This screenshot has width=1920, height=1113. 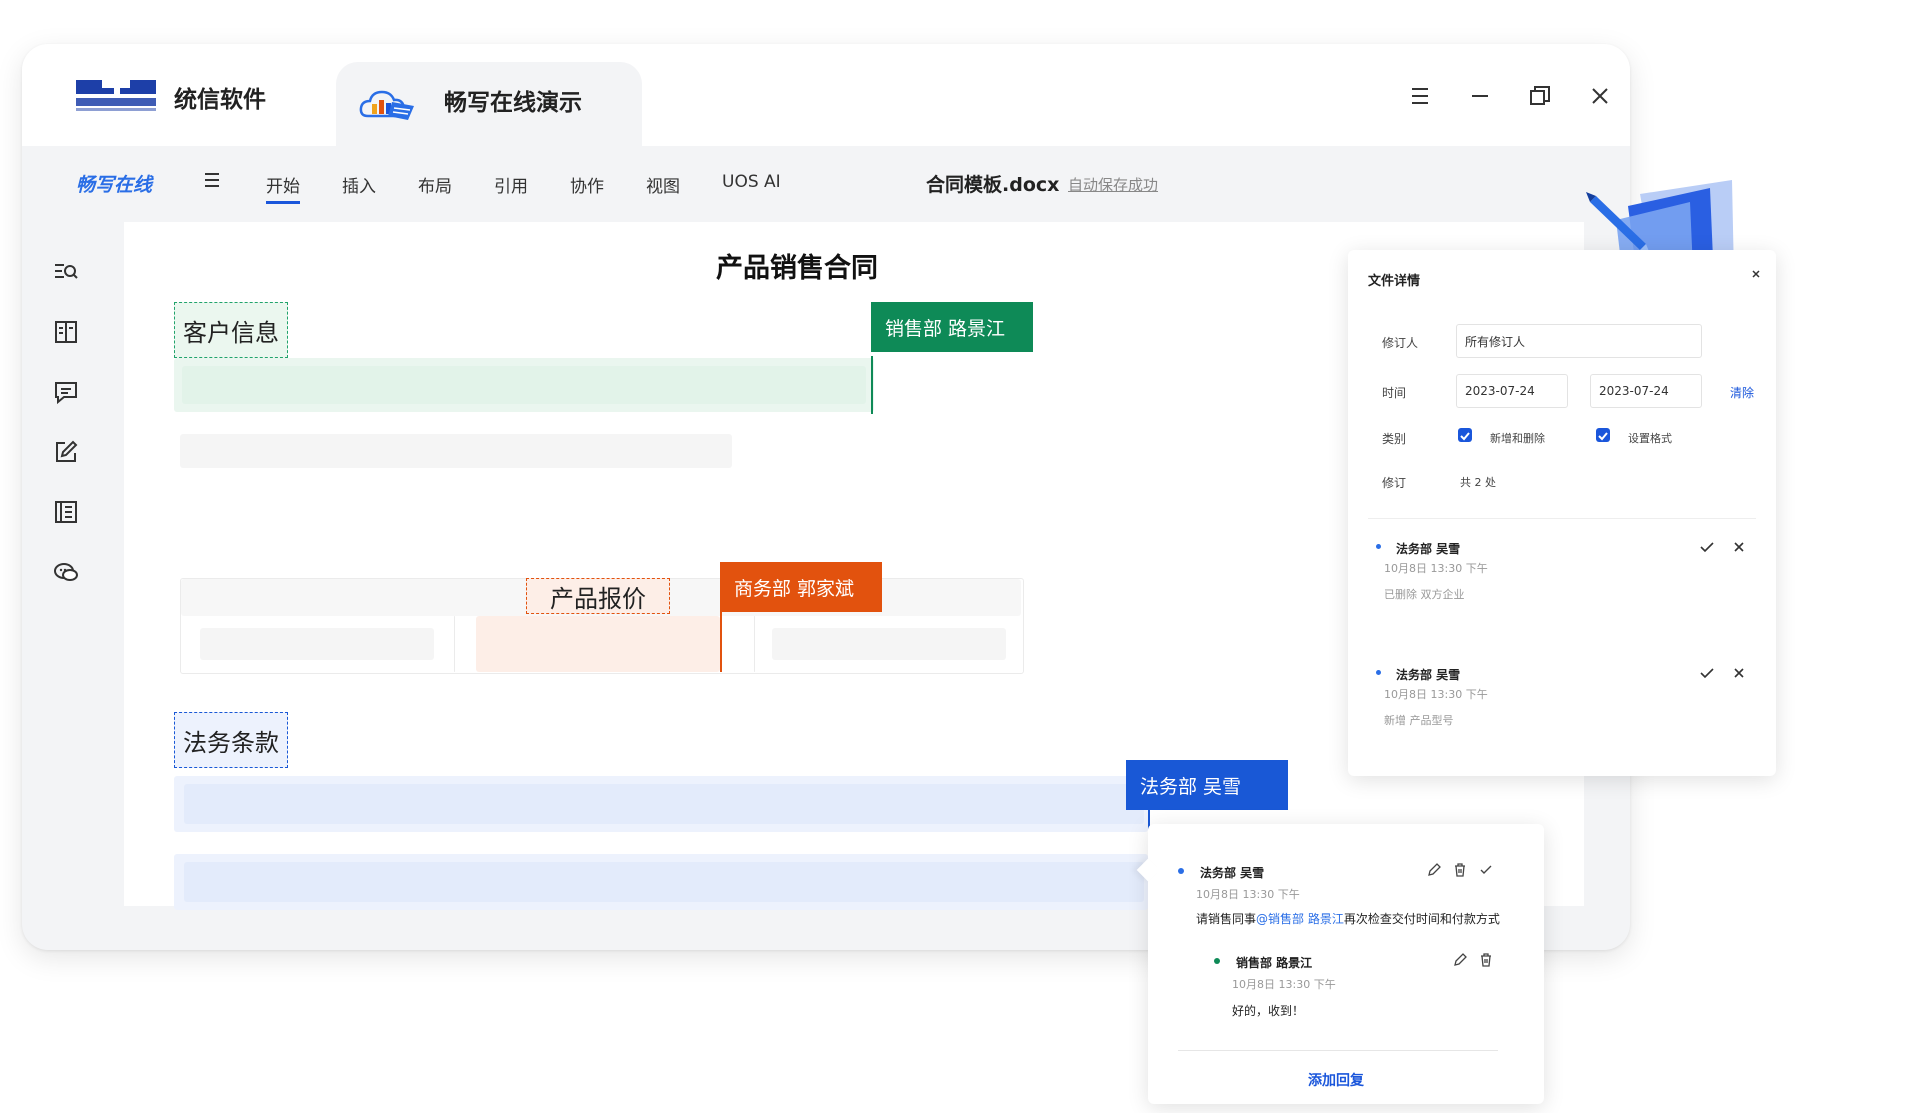 I want to click on customer-field-placeholder, so click(x=524, y=385).